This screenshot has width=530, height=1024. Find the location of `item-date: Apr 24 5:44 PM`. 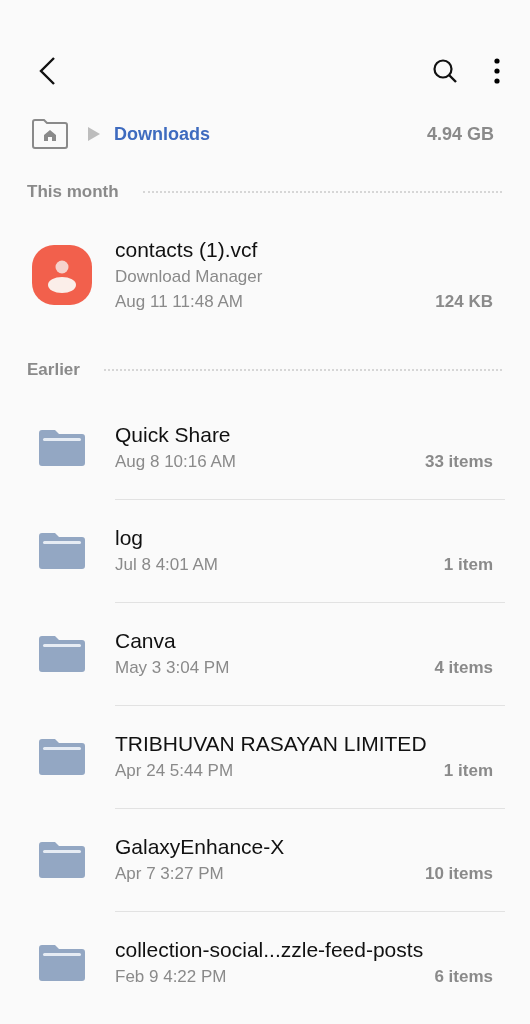

item-date: Apr 24 5:44 PM is located at coordinates (174, 770).